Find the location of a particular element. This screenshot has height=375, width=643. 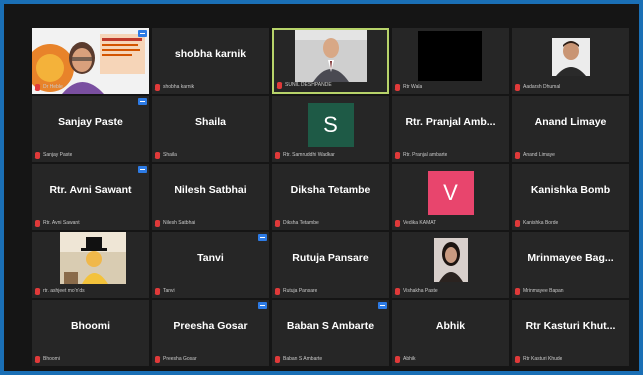

participant-name-bar: rtr. ashjeet mo'n'ds is located at coordinates (90, 291).